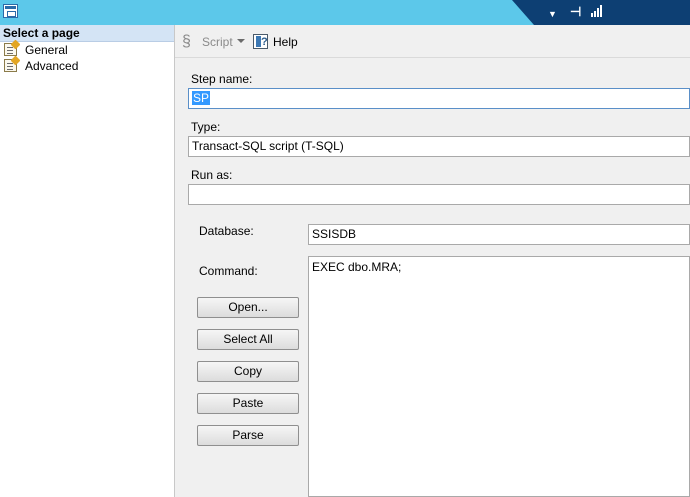  What do you see at coordinates (87, 33) in the screenshot?
I see `select-page-header: Select a page` at bounding box center [87, 33].